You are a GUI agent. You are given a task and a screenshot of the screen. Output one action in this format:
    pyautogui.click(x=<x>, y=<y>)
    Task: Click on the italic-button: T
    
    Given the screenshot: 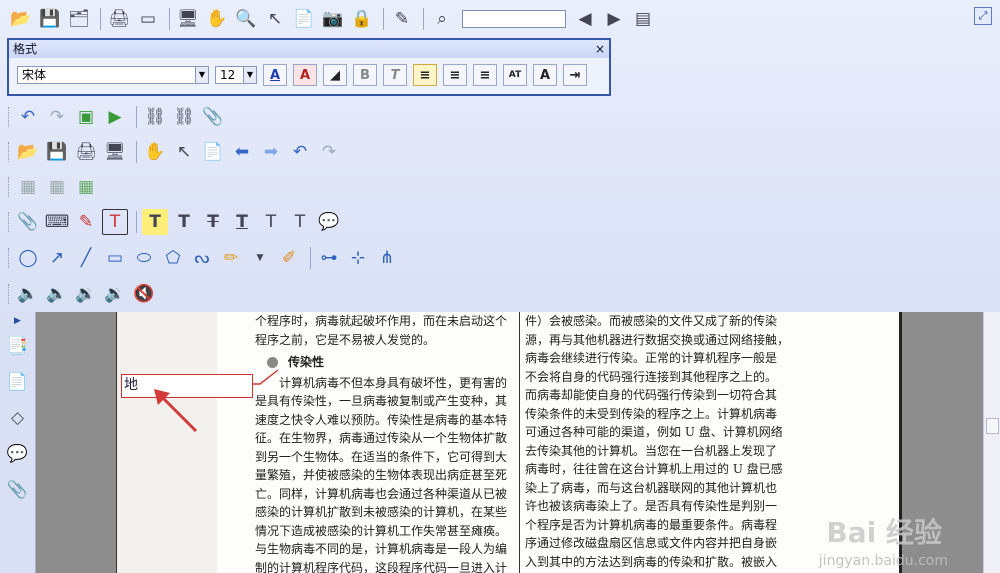 What is the action you would take?
    pyautogui.click(x=395, y=75)
    